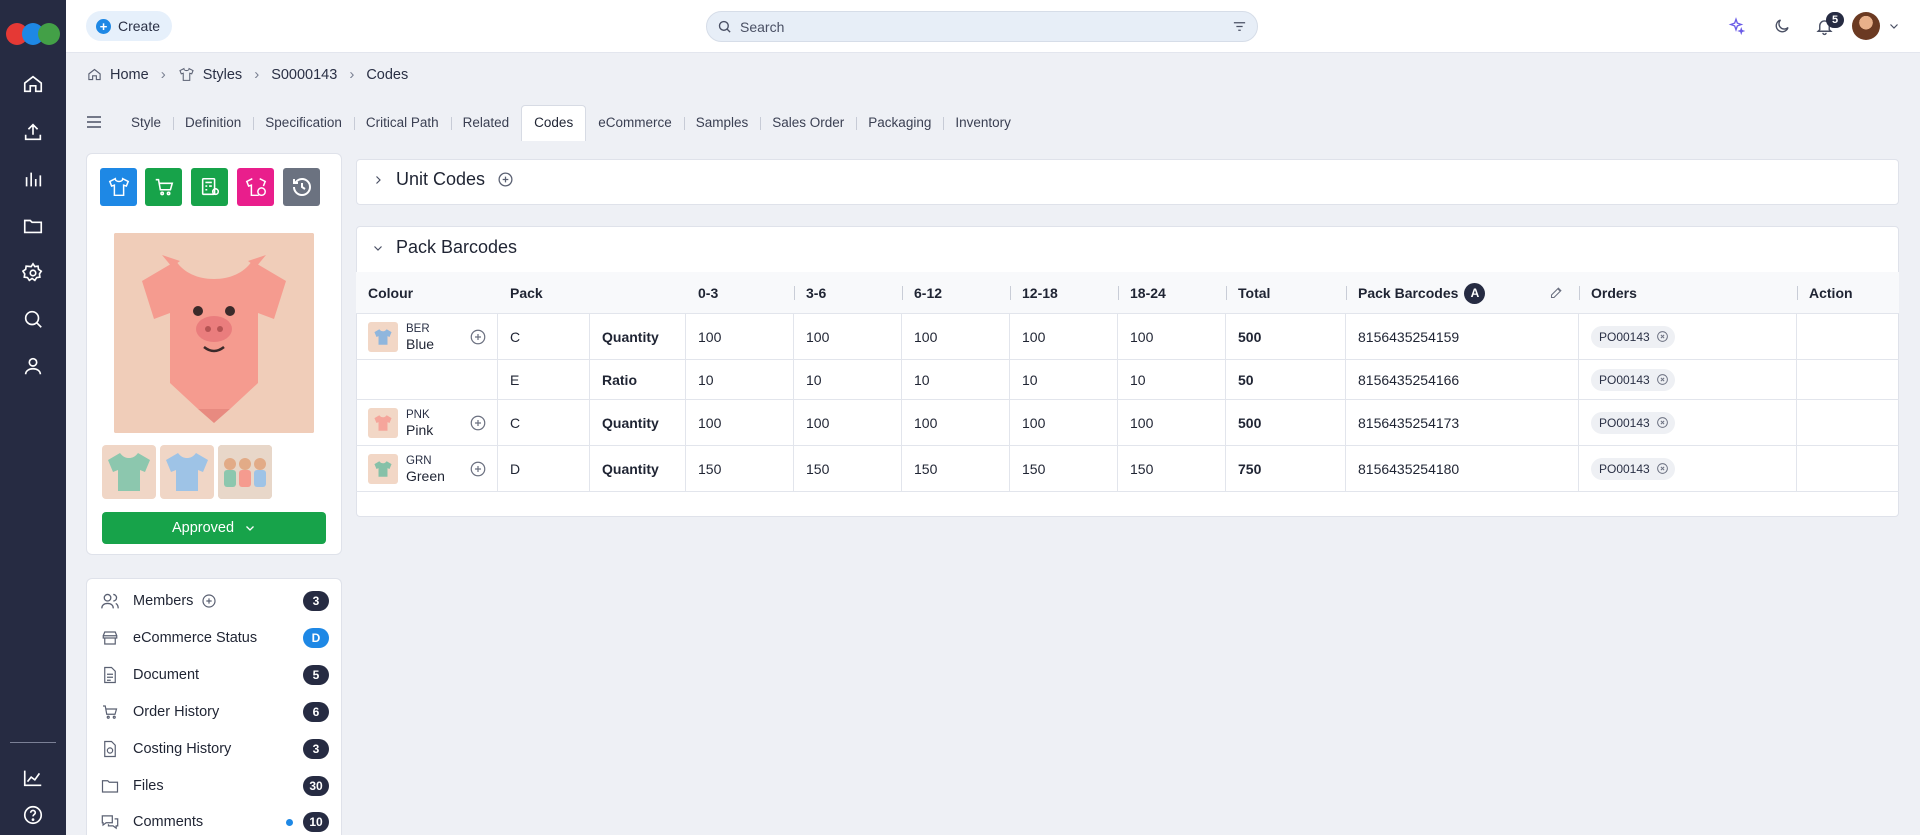  What do you see at coordinates (1782, 26) in the screenshot?
I see `dark-mode-icon` at bounding box center [1782, 26].